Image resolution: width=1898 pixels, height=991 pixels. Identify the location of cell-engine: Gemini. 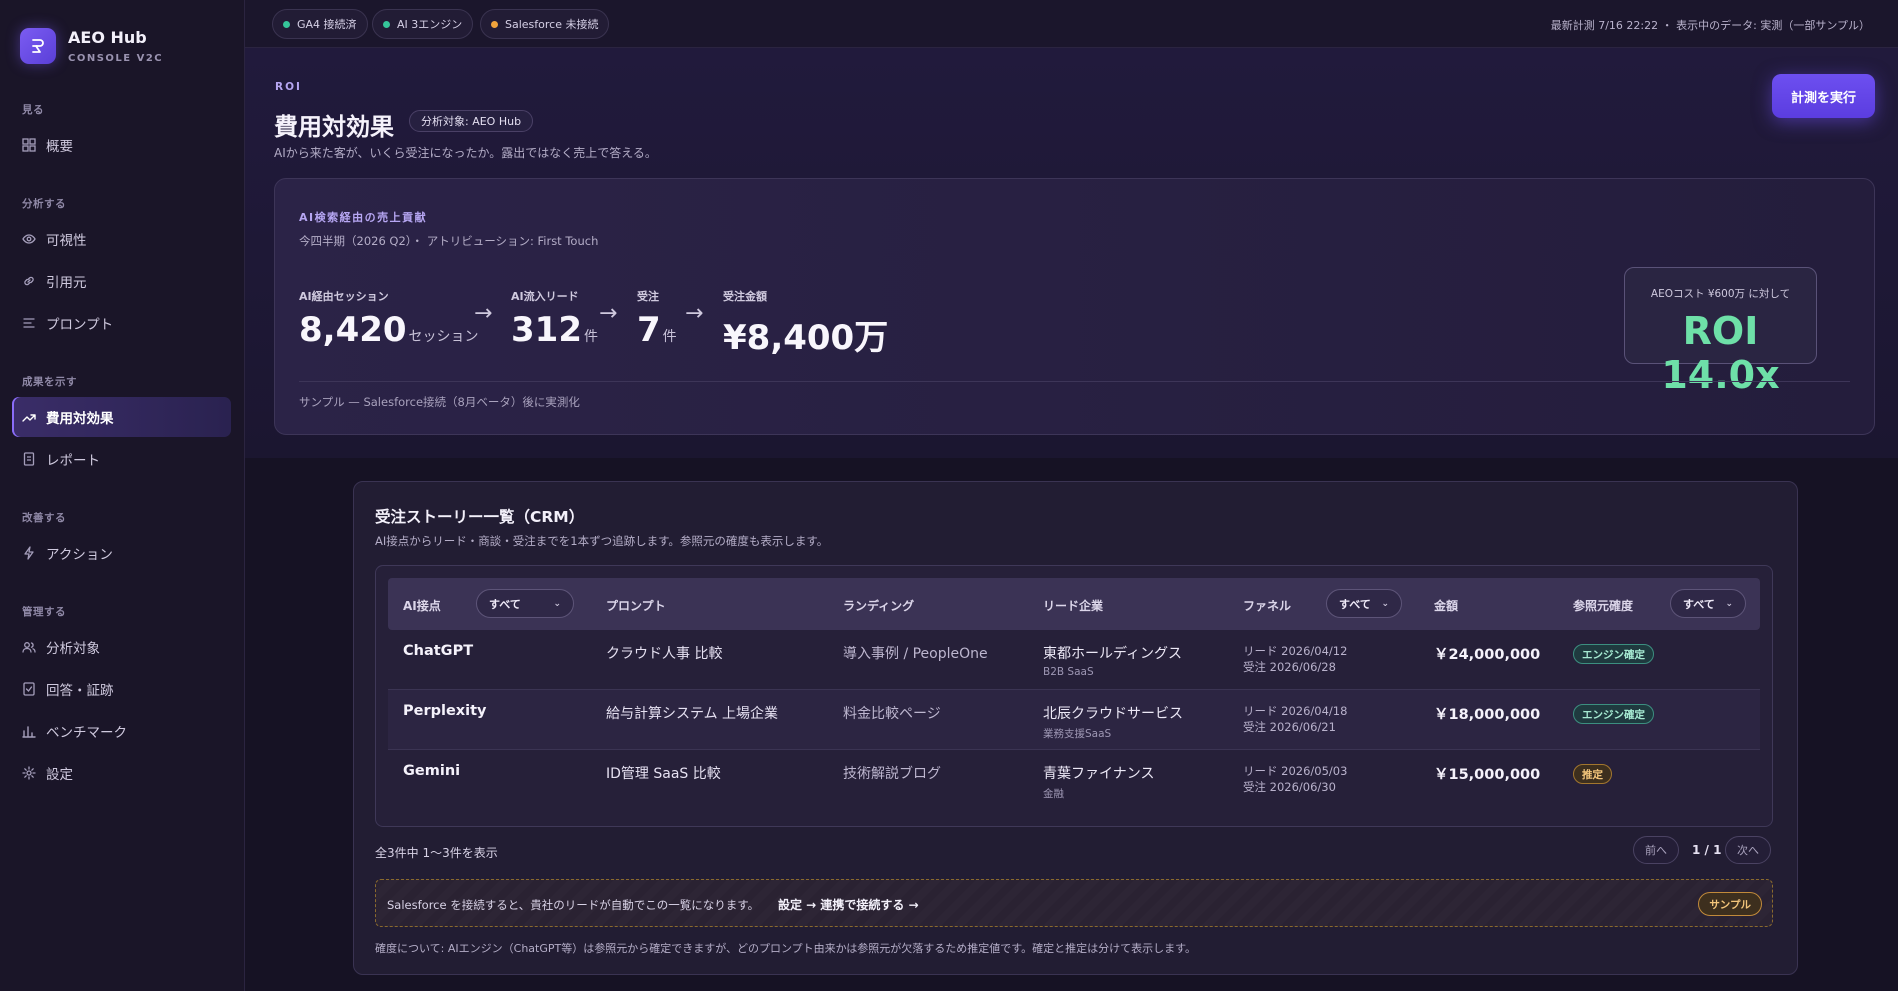
(432, 771).